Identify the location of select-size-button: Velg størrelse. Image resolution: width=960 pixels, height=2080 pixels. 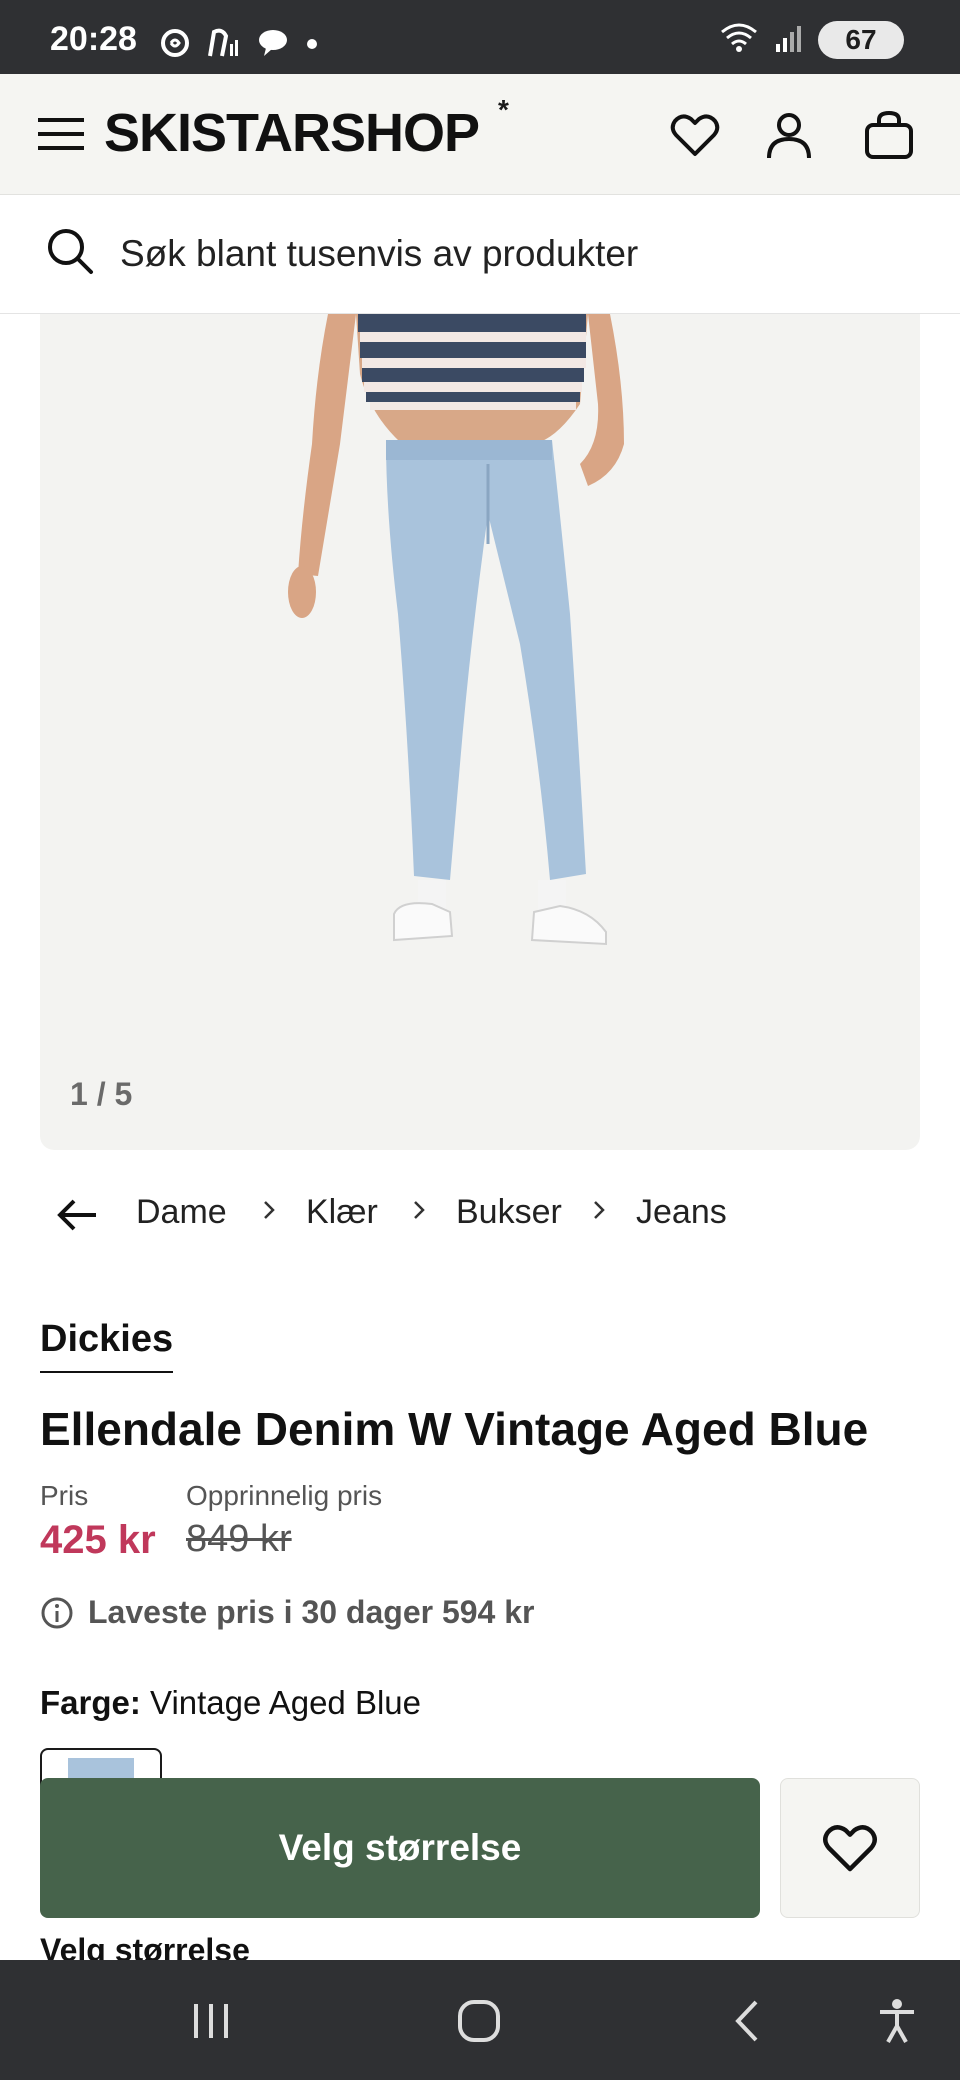
(400, 1848).